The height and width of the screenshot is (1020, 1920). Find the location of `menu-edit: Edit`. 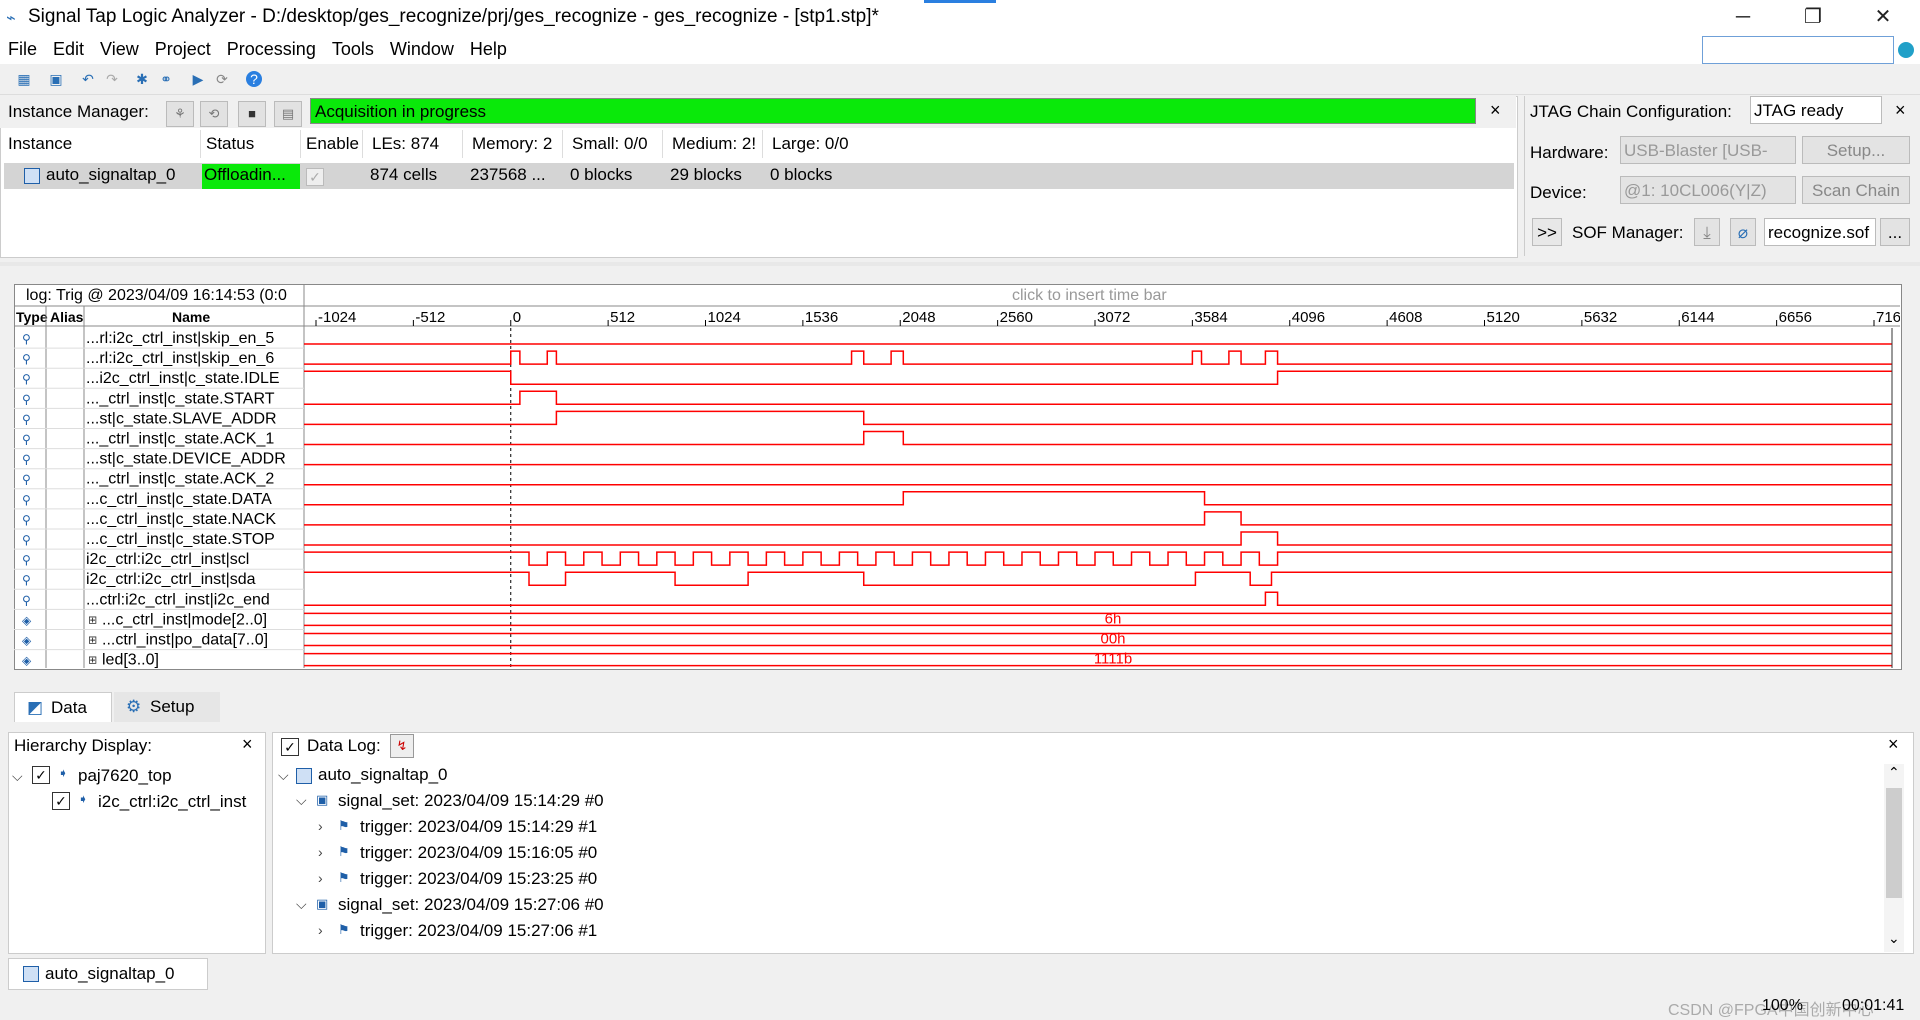

menu-edit: Edit is located at coordinates (68, 47).